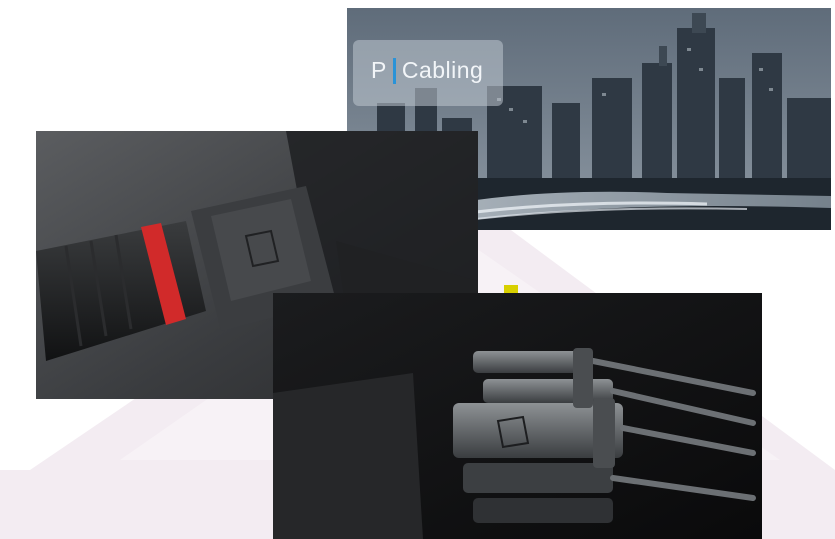 The width and height of the screenshot is (835, 539). Describe the element at coordinates (379, 70) in the screenshot. I see `brand-logo-letter: P` at that location.